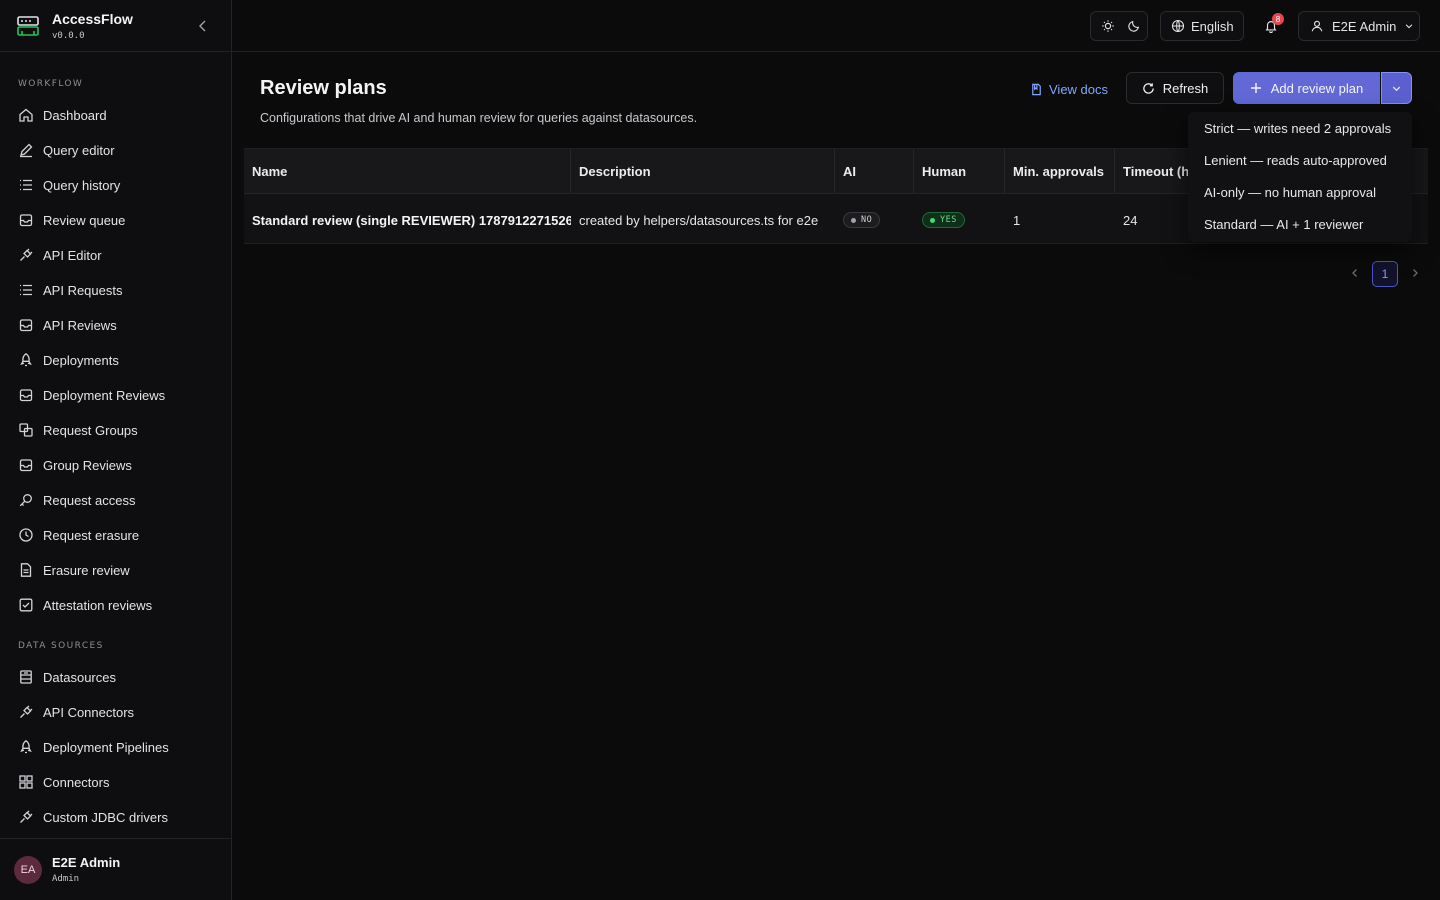 The height and width of the screenshot is (900, 1440). What do you see at coordinates (105, 817) in the screenshot?
I see `sidebar-item-label: Custom JDBC drivers` at bounding box center [105, 817].